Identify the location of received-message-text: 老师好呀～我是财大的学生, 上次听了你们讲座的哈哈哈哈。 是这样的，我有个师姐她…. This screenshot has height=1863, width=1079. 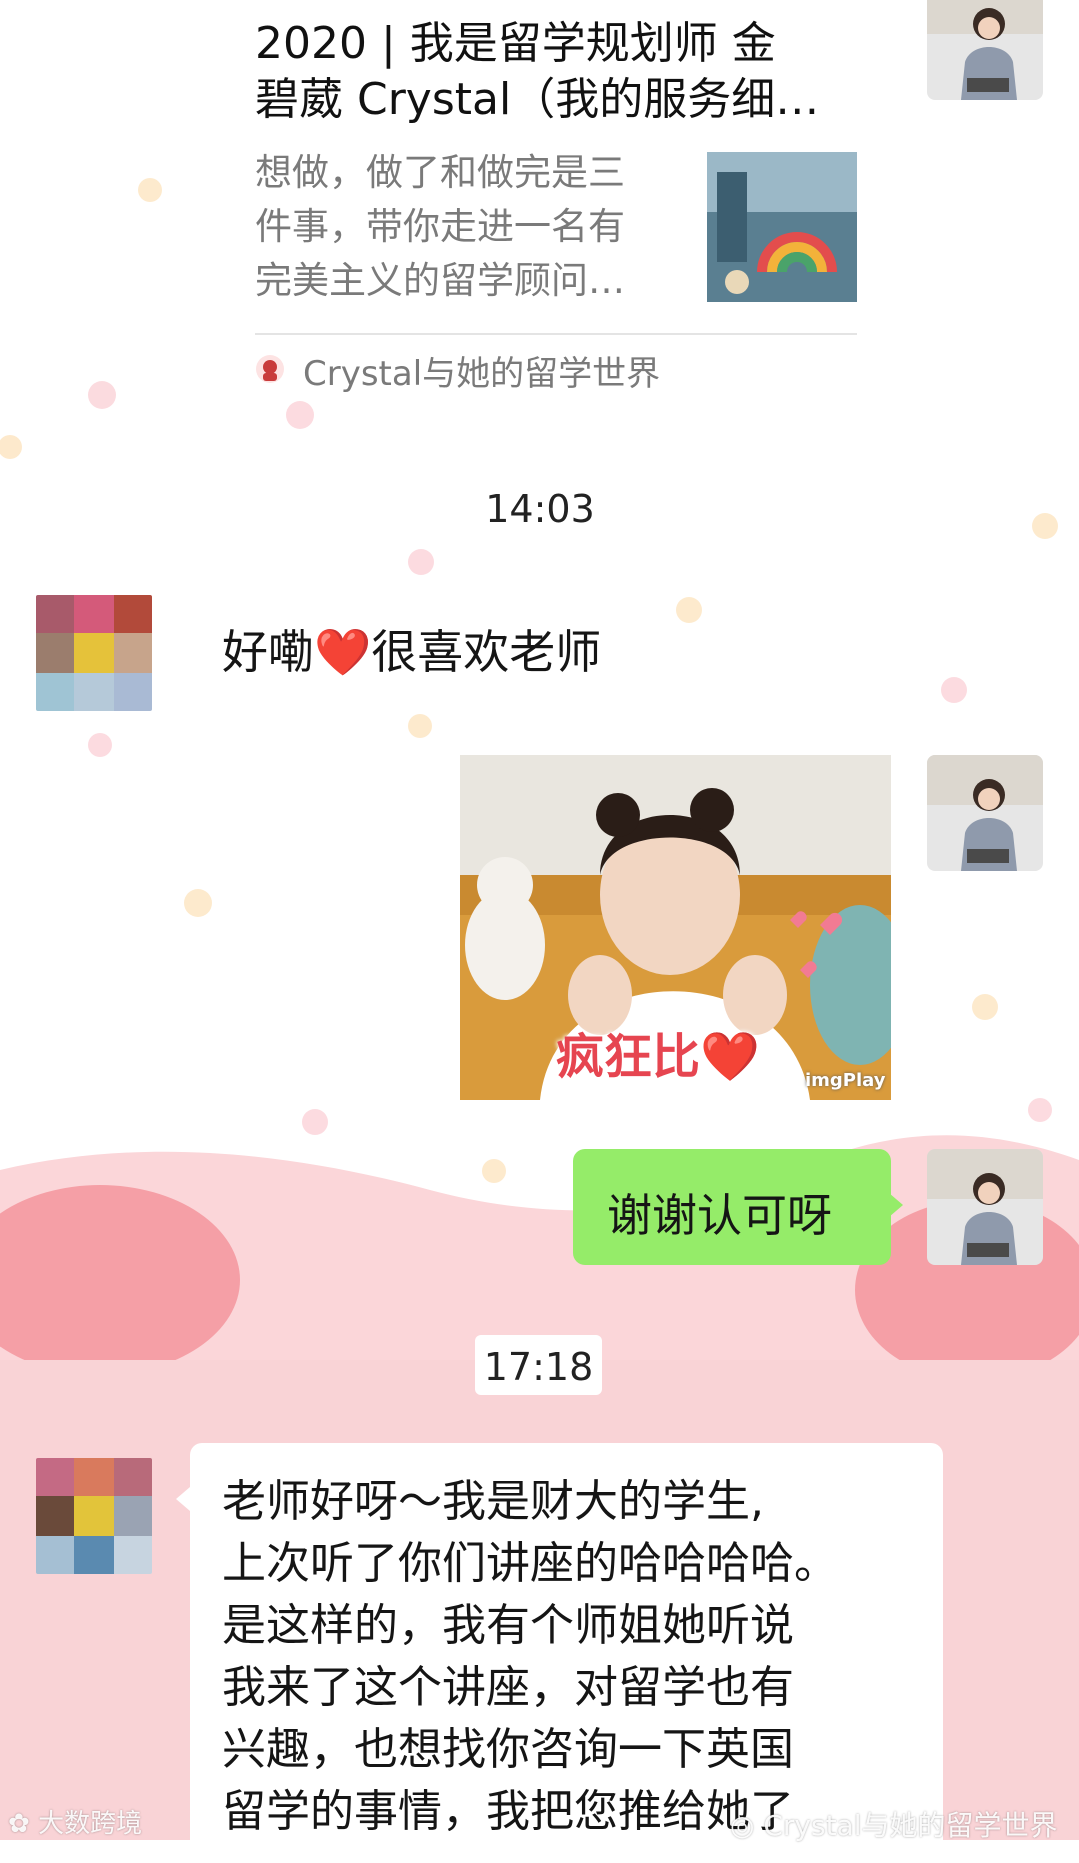
(530, 1656).